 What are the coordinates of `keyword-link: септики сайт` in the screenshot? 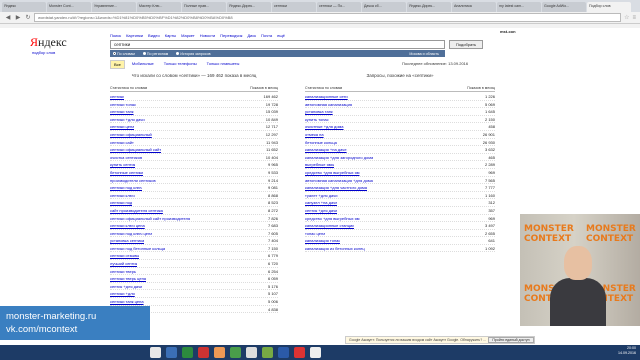 It's located at (122, 142).